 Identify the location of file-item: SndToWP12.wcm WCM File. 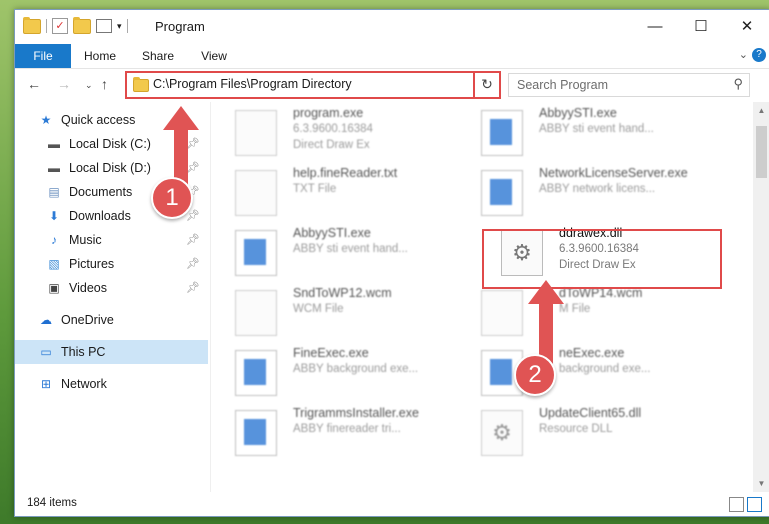
(330, 313).